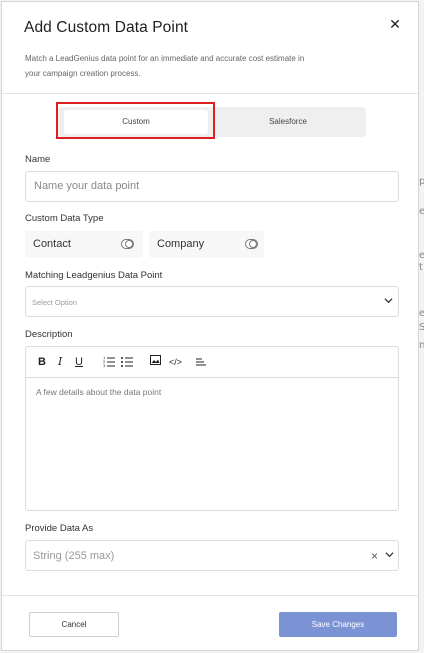 The width and height of the screenshot is (424, 653). What do you see at coordinates (421, 327) in the screenshot?
I see `background-text: S` at bounding box center [421, 327].